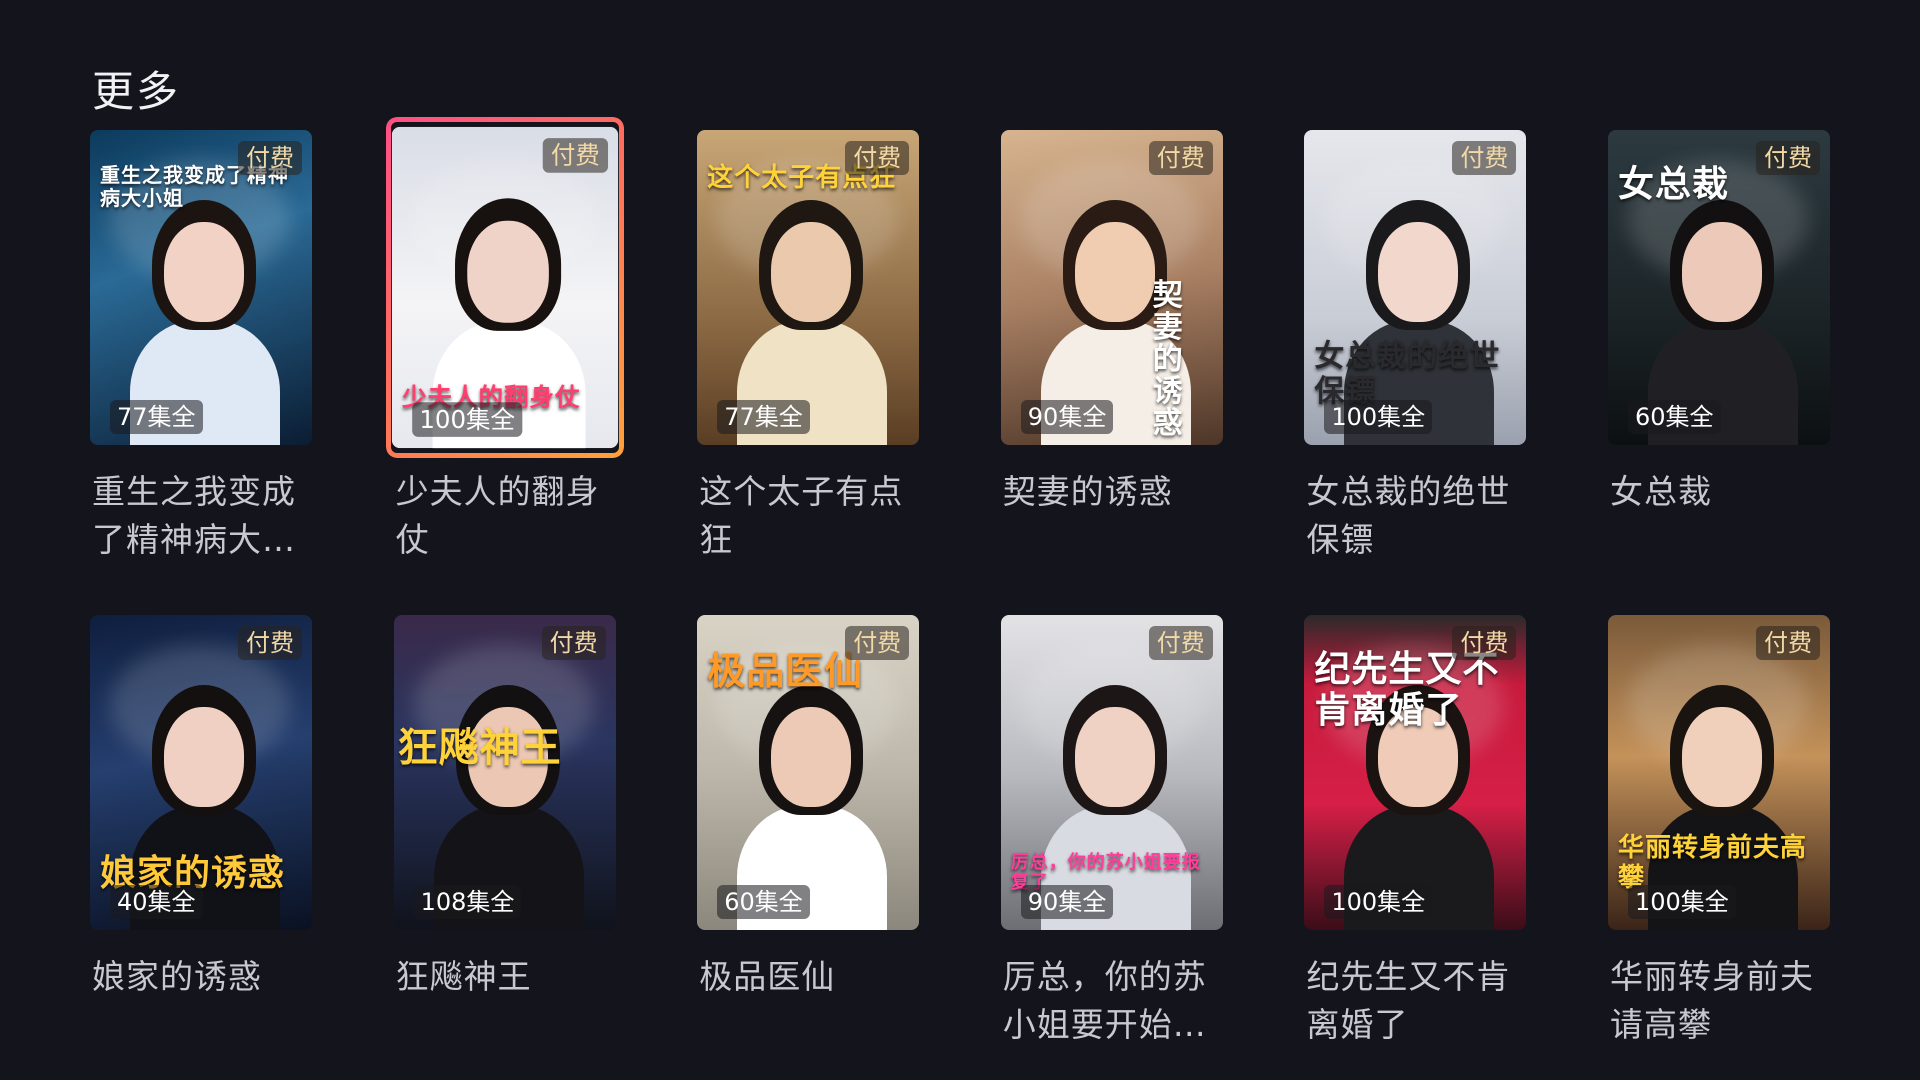 The image size is (1920, 1080). What do you see at coordinates (467, 902) in the screenshot?
I see `episode-count-badge: 108集全` at bounding box center [467, 902].